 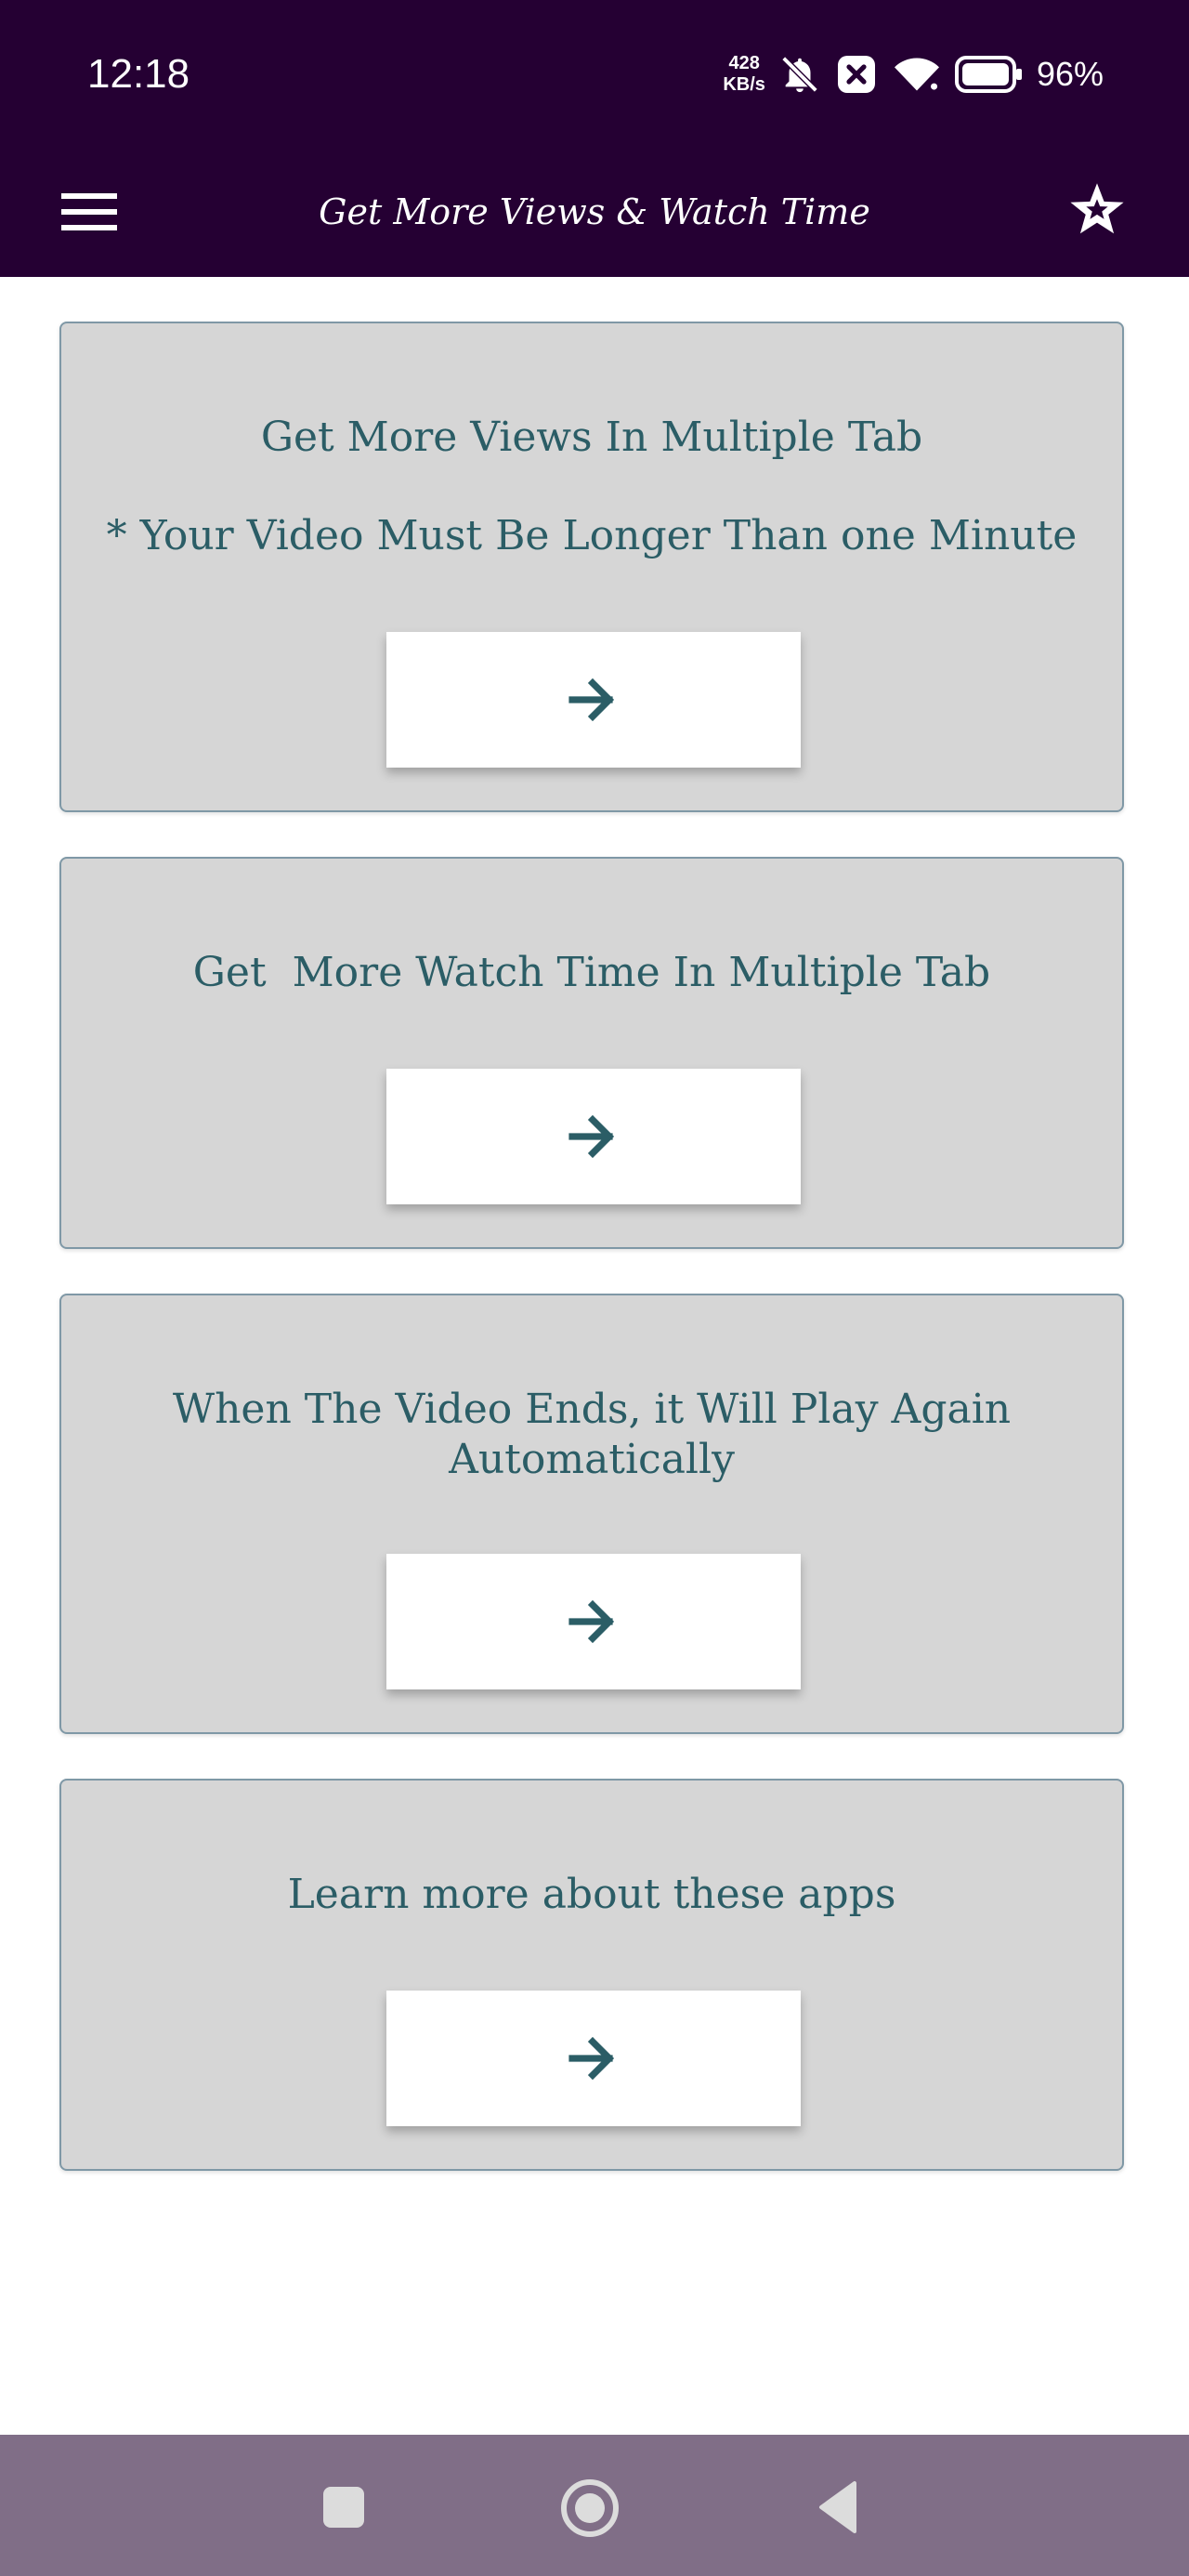 I want to click on system-navigation-bar, so click(x=594, y=2505).